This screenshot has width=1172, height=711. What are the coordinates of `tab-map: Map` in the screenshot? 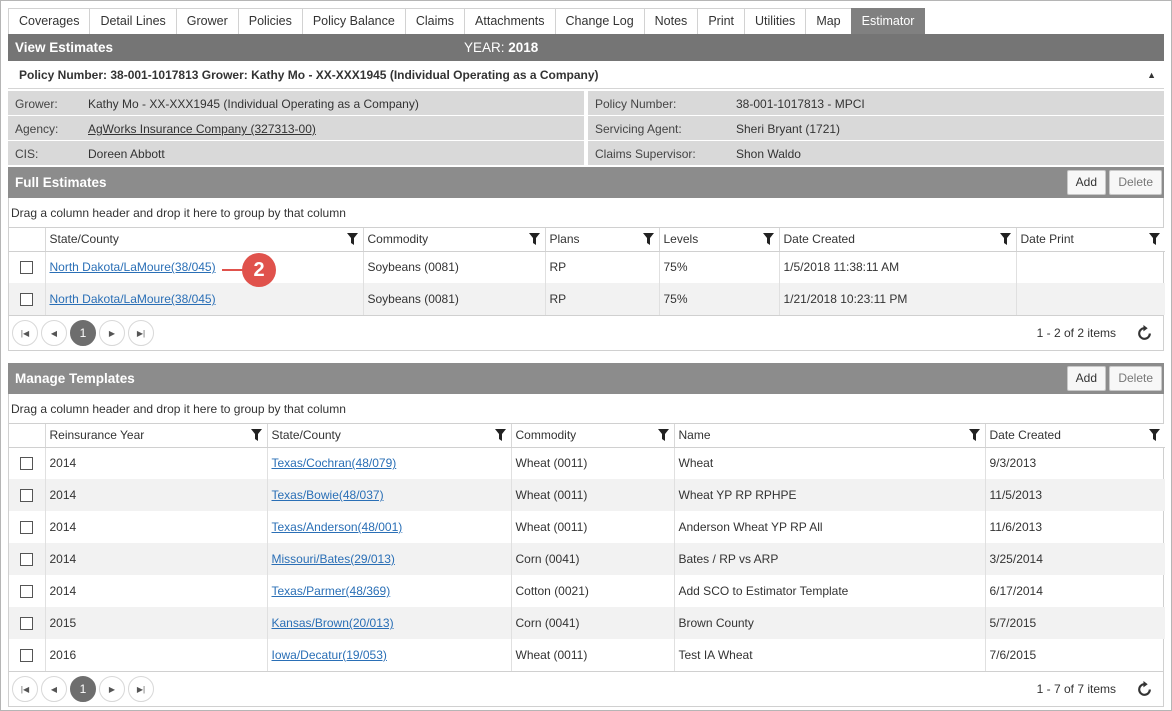 It's located at (828, 21).